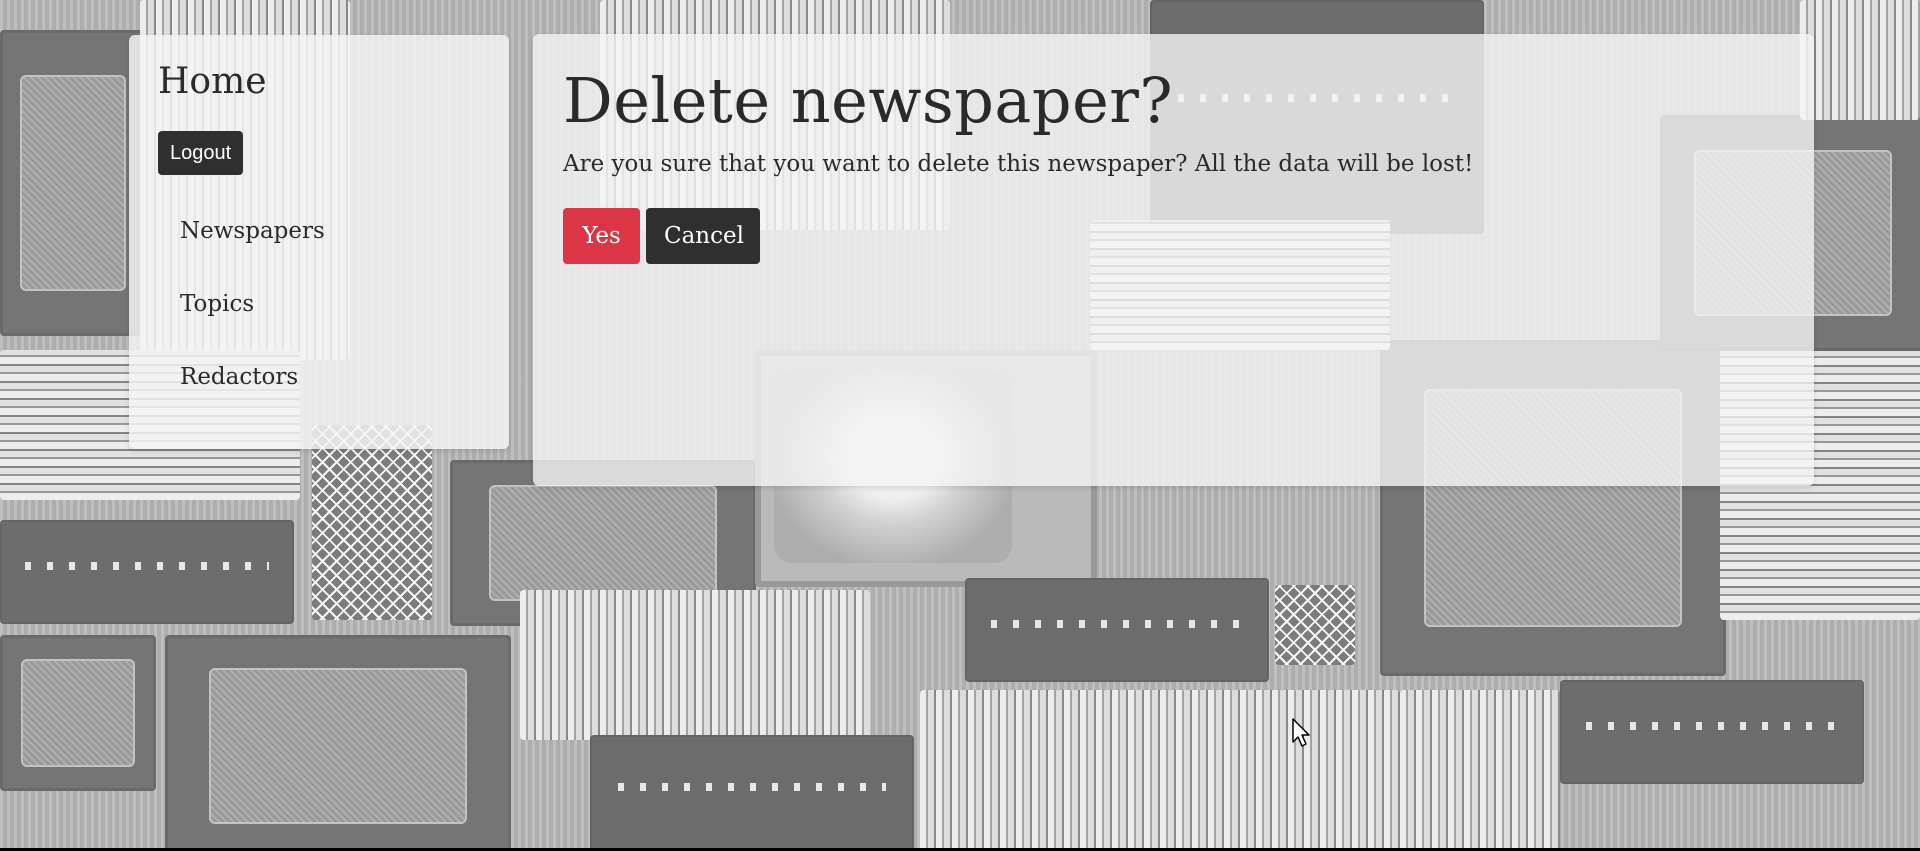 The width and height of the screenshot is (1920, 851). Describe the element at coordinates (252, 231) in the screenshot. I see `nav-item-newspapers: Newspapers` at that location.